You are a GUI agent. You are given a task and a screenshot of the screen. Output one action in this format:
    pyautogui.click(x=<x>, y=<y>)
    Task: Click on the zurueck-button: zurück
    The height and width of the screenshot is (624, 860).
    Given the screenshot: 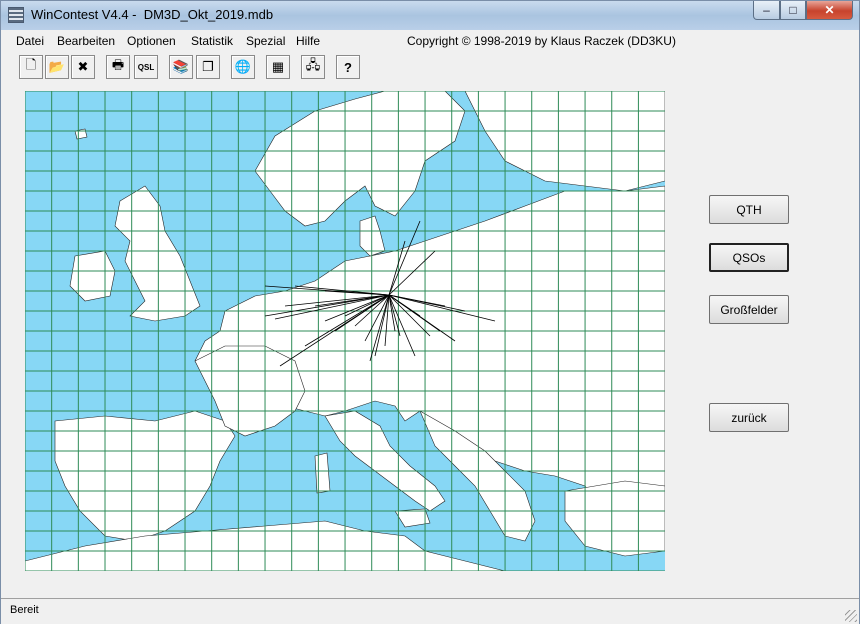 What is the action you would take?
    pyautogui.click(x=749, y=417)
    